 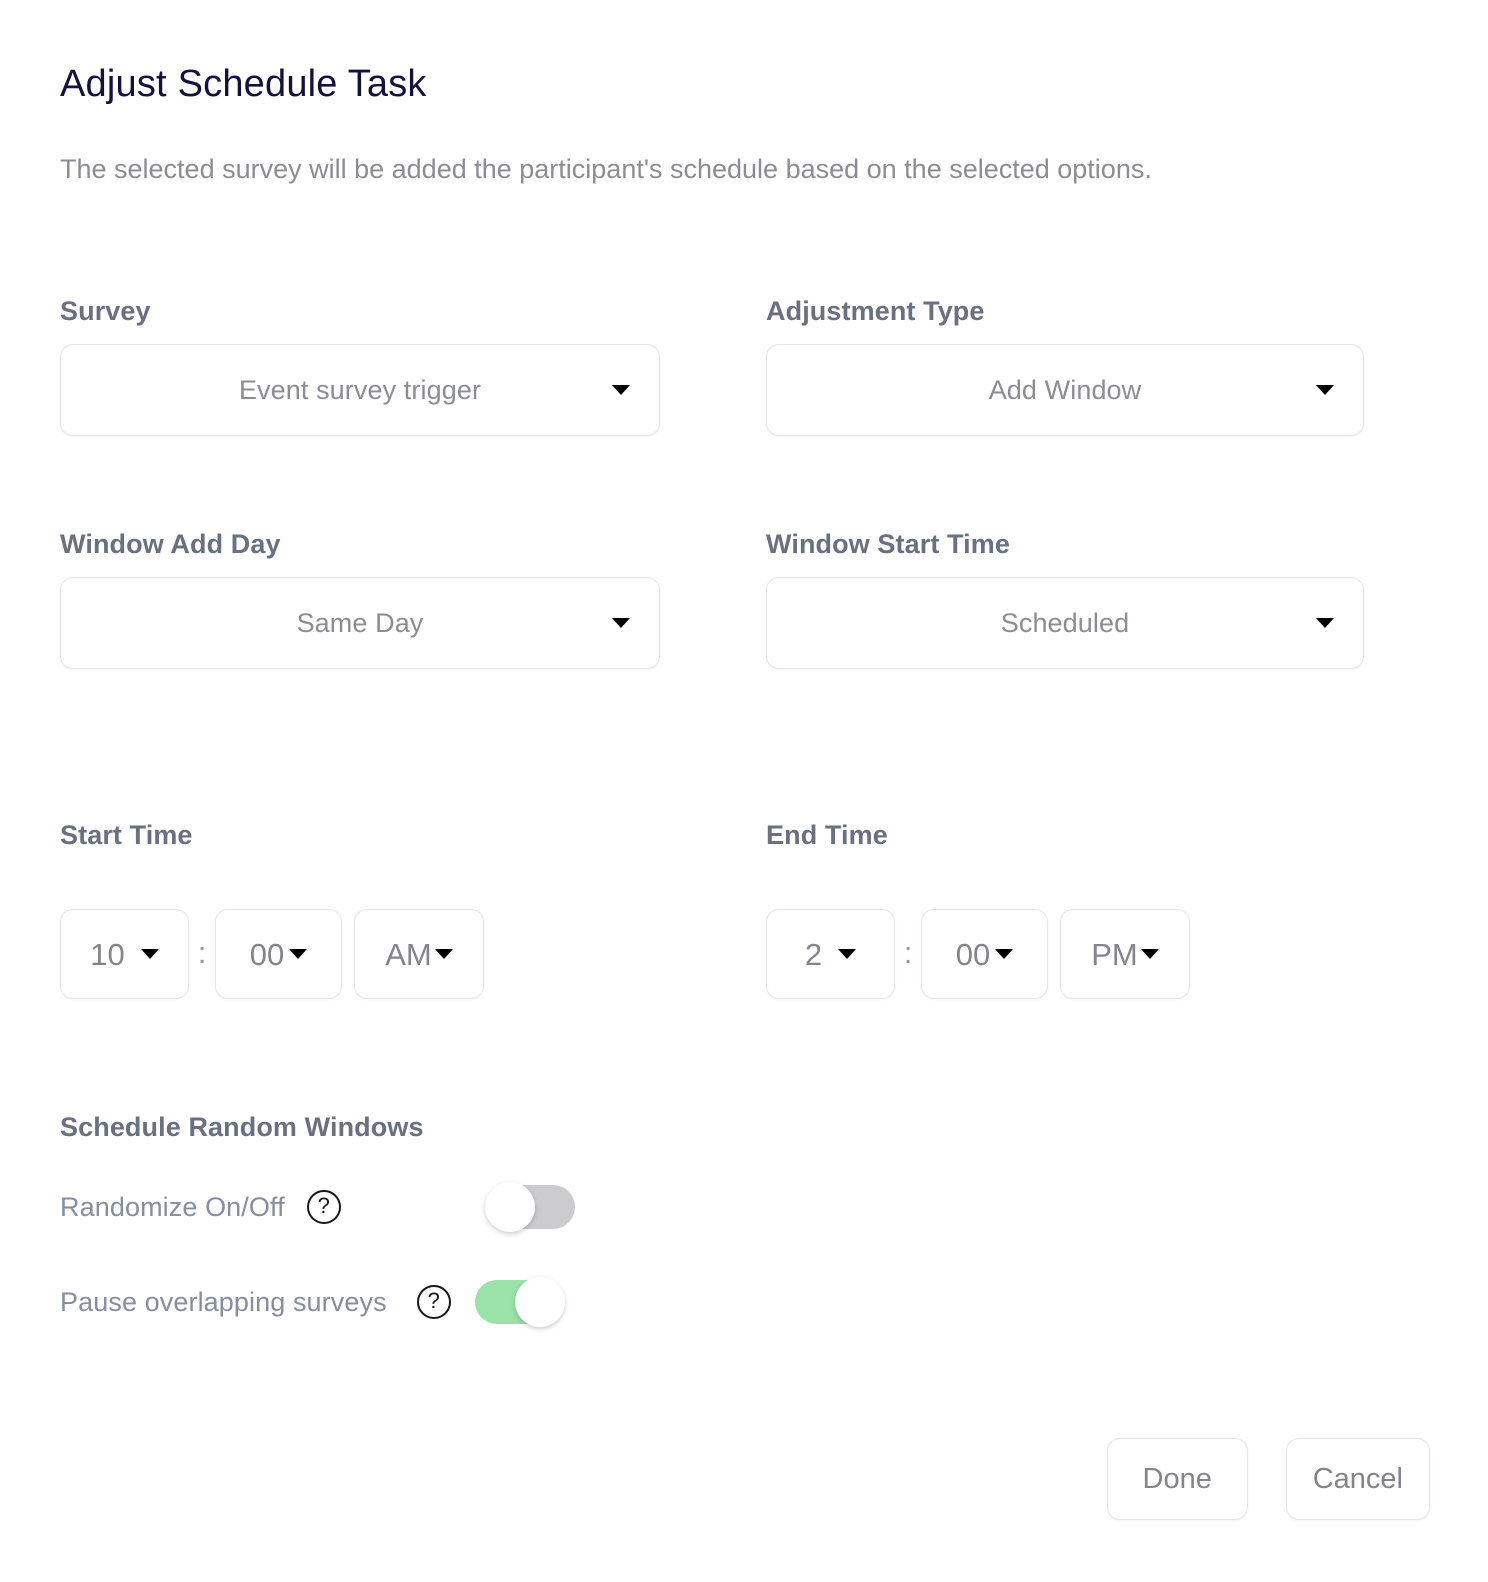 I want to click on adjustment-type-label: Adjustment Type, so click(x=875, y=311).